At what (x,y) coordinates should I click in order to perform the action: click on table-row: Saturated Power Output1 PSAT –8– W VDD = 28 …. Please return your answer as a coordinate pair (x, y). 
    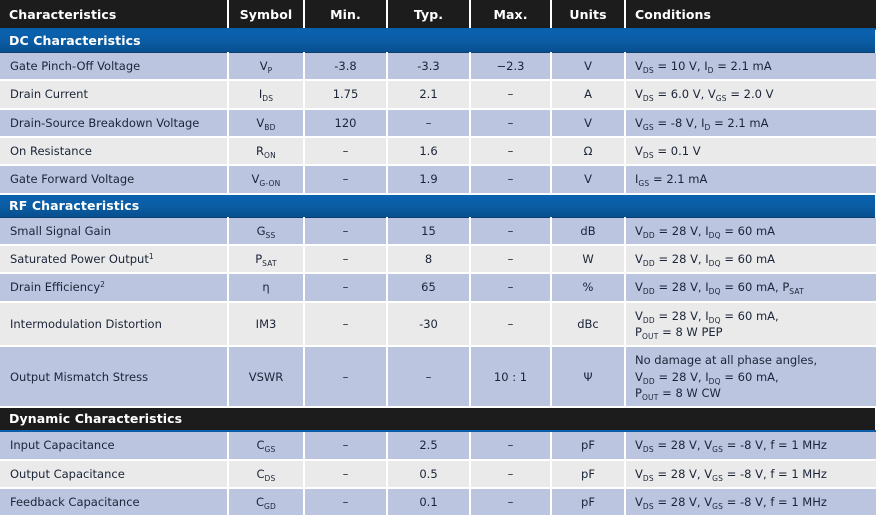
    Looking at the image, I should click on (438, 259).